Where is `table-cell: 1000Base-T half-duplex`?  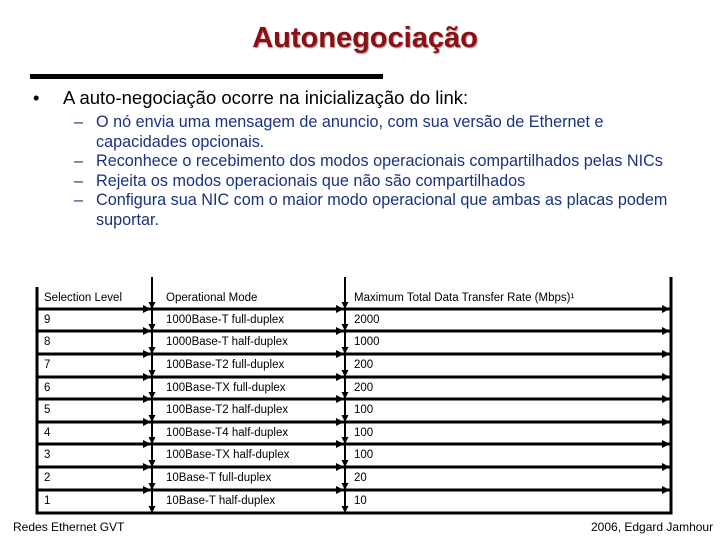 table-cell: 1000Base-T half-duplex is located at coordinates (227, 342).